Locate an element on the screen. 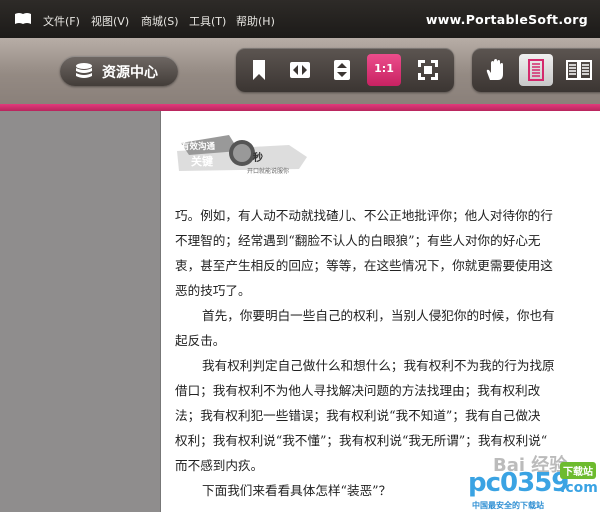 This screenshot has width=600, height=512. menu-view: 视图(V) is located at coordinates (110, 21).